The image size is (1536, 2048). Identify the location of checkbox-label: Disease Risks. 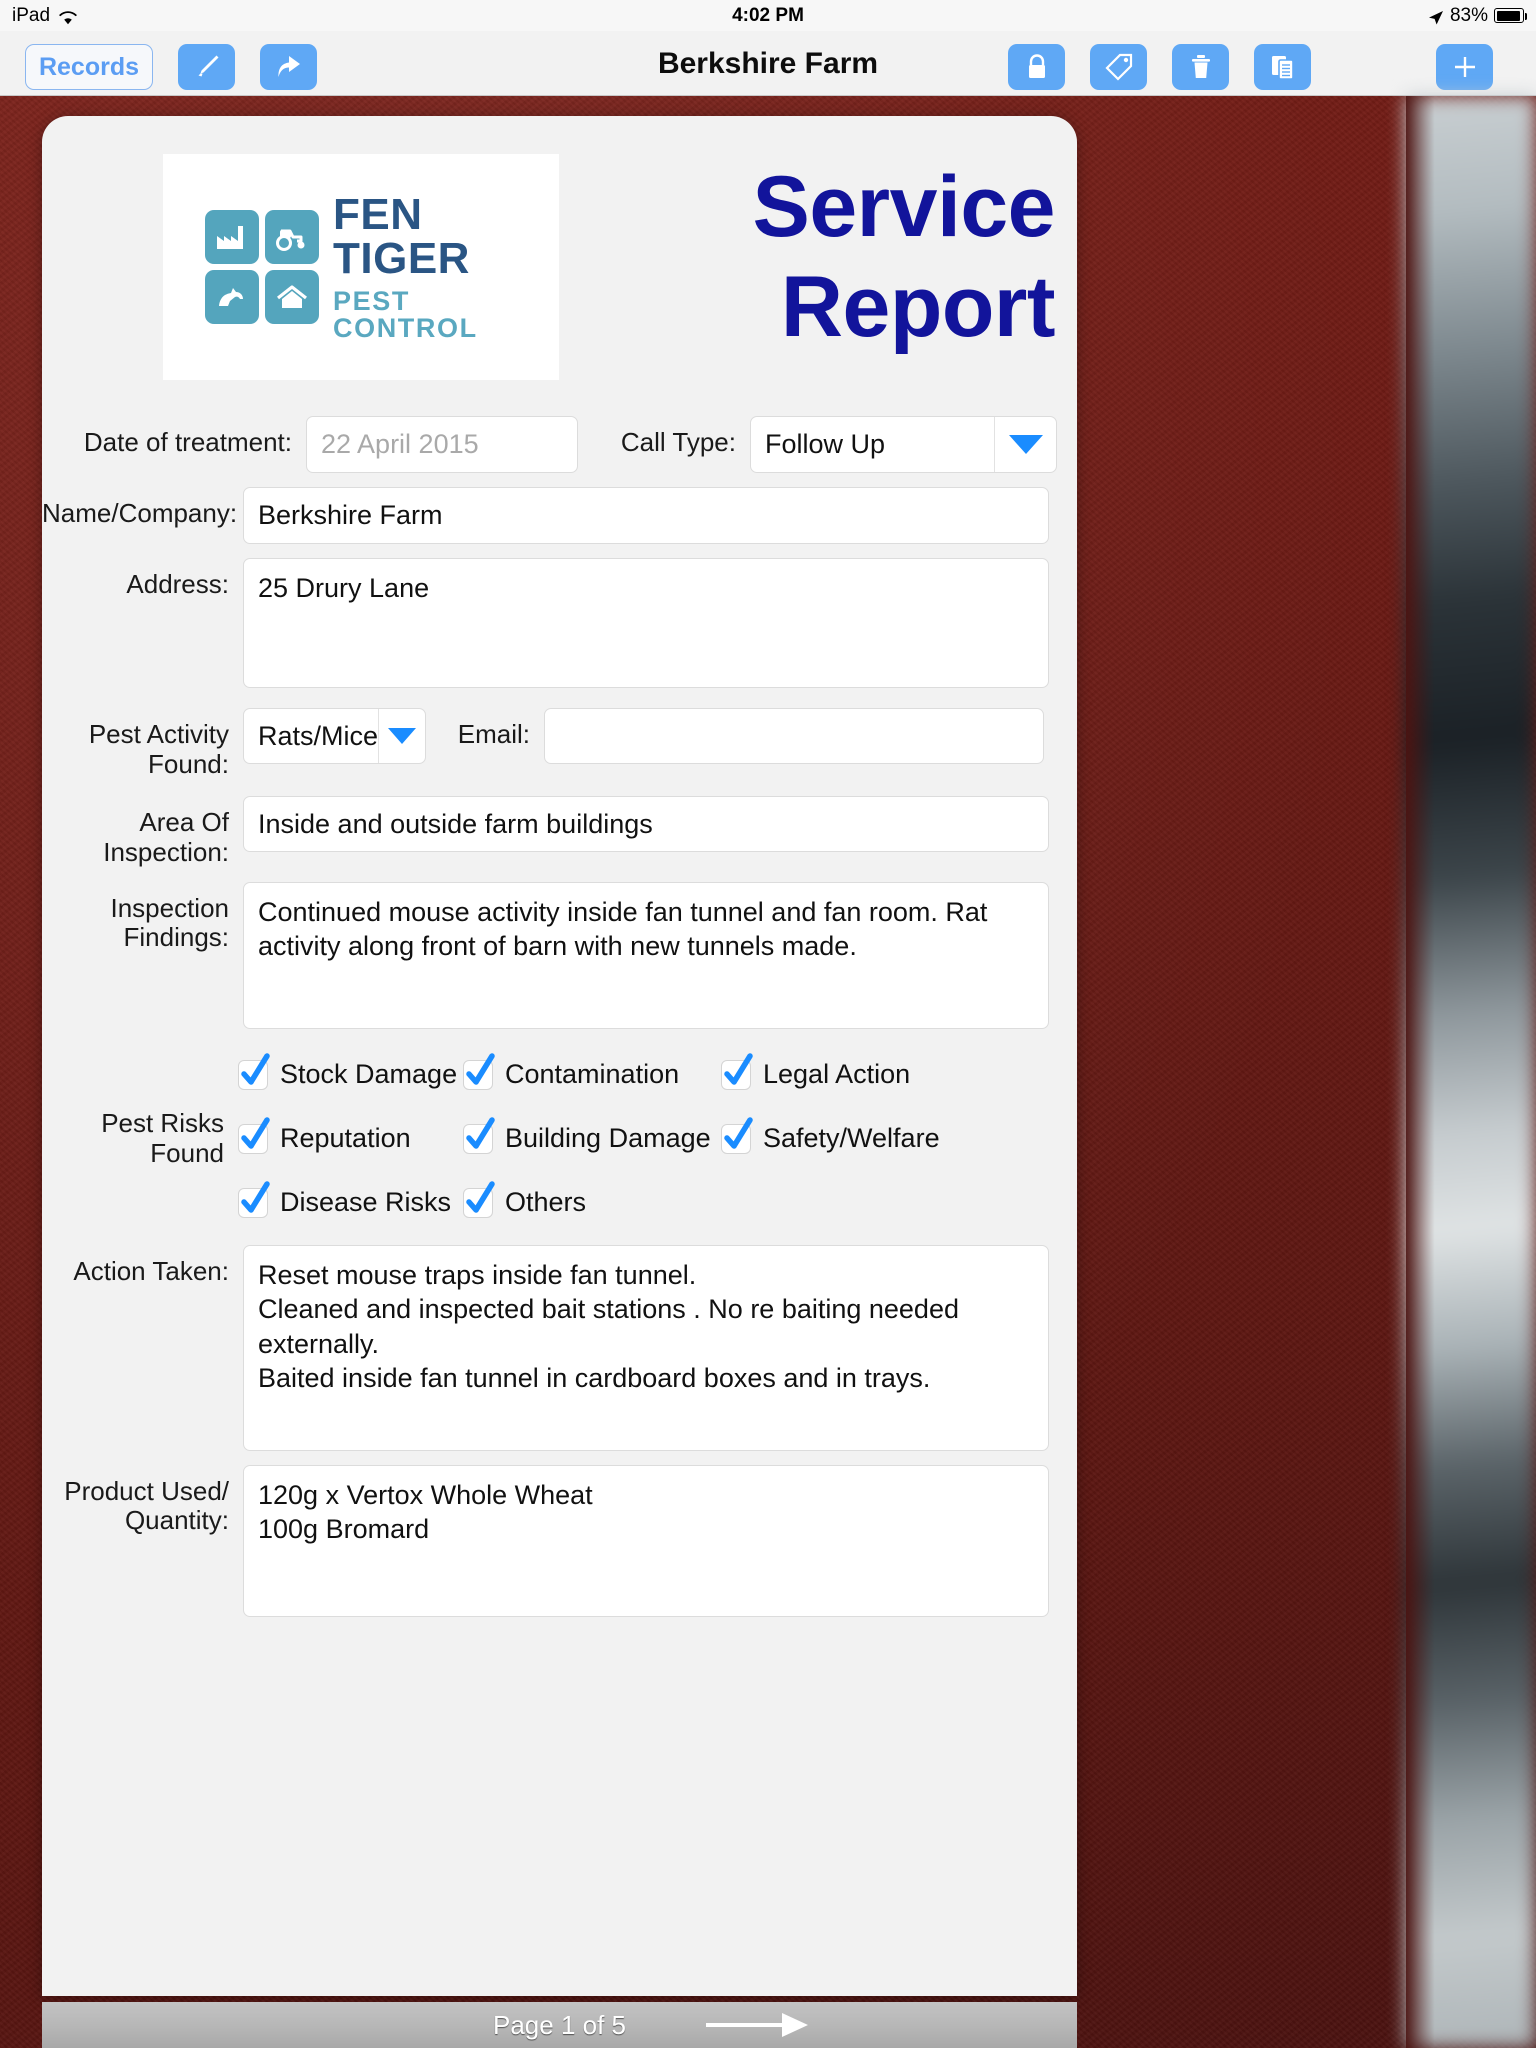
(366, 1202).